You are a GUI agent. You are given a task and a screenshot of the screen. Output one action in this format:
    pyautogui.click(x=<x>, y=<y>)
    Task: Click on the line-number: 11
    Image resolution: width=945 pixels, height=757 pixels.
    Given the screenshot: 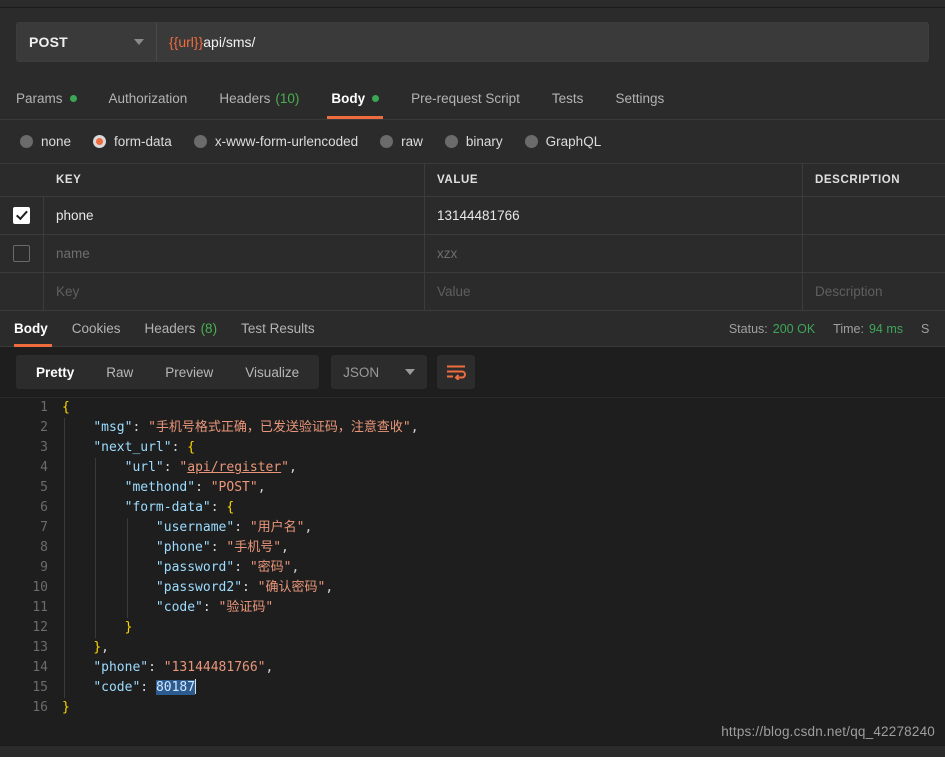 What is the action you would take?
    pyautogui.click(x=40, y=607)
    